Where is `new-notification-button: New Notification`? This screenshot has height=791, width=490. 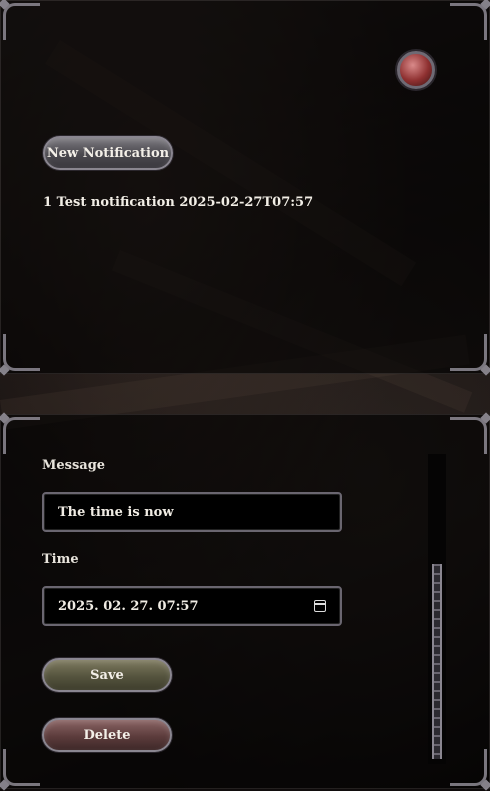
new-notification-button: New Notification is located at coordinates (108, 153).